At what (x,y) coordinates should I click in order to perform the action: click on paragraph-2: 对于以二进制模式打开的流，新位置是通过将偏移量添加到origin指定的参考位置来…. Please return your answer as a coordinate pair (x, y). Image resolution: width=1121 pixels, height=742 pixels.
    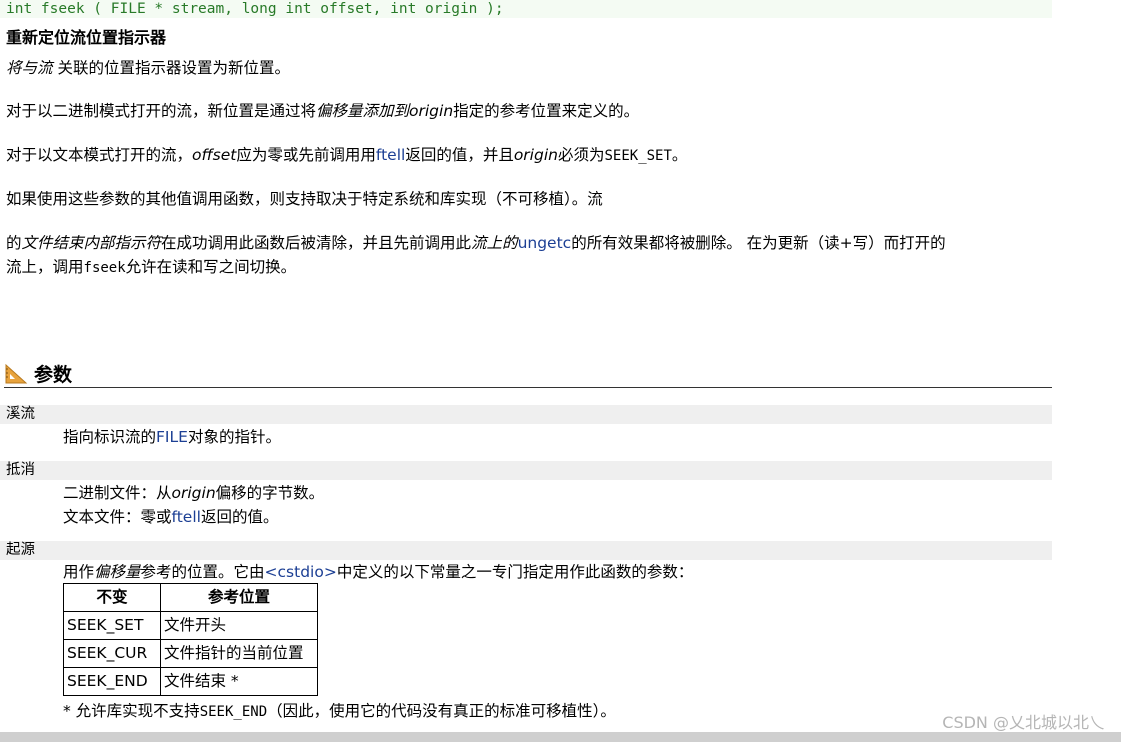
    Looking at the image, I should click on (530, 111).